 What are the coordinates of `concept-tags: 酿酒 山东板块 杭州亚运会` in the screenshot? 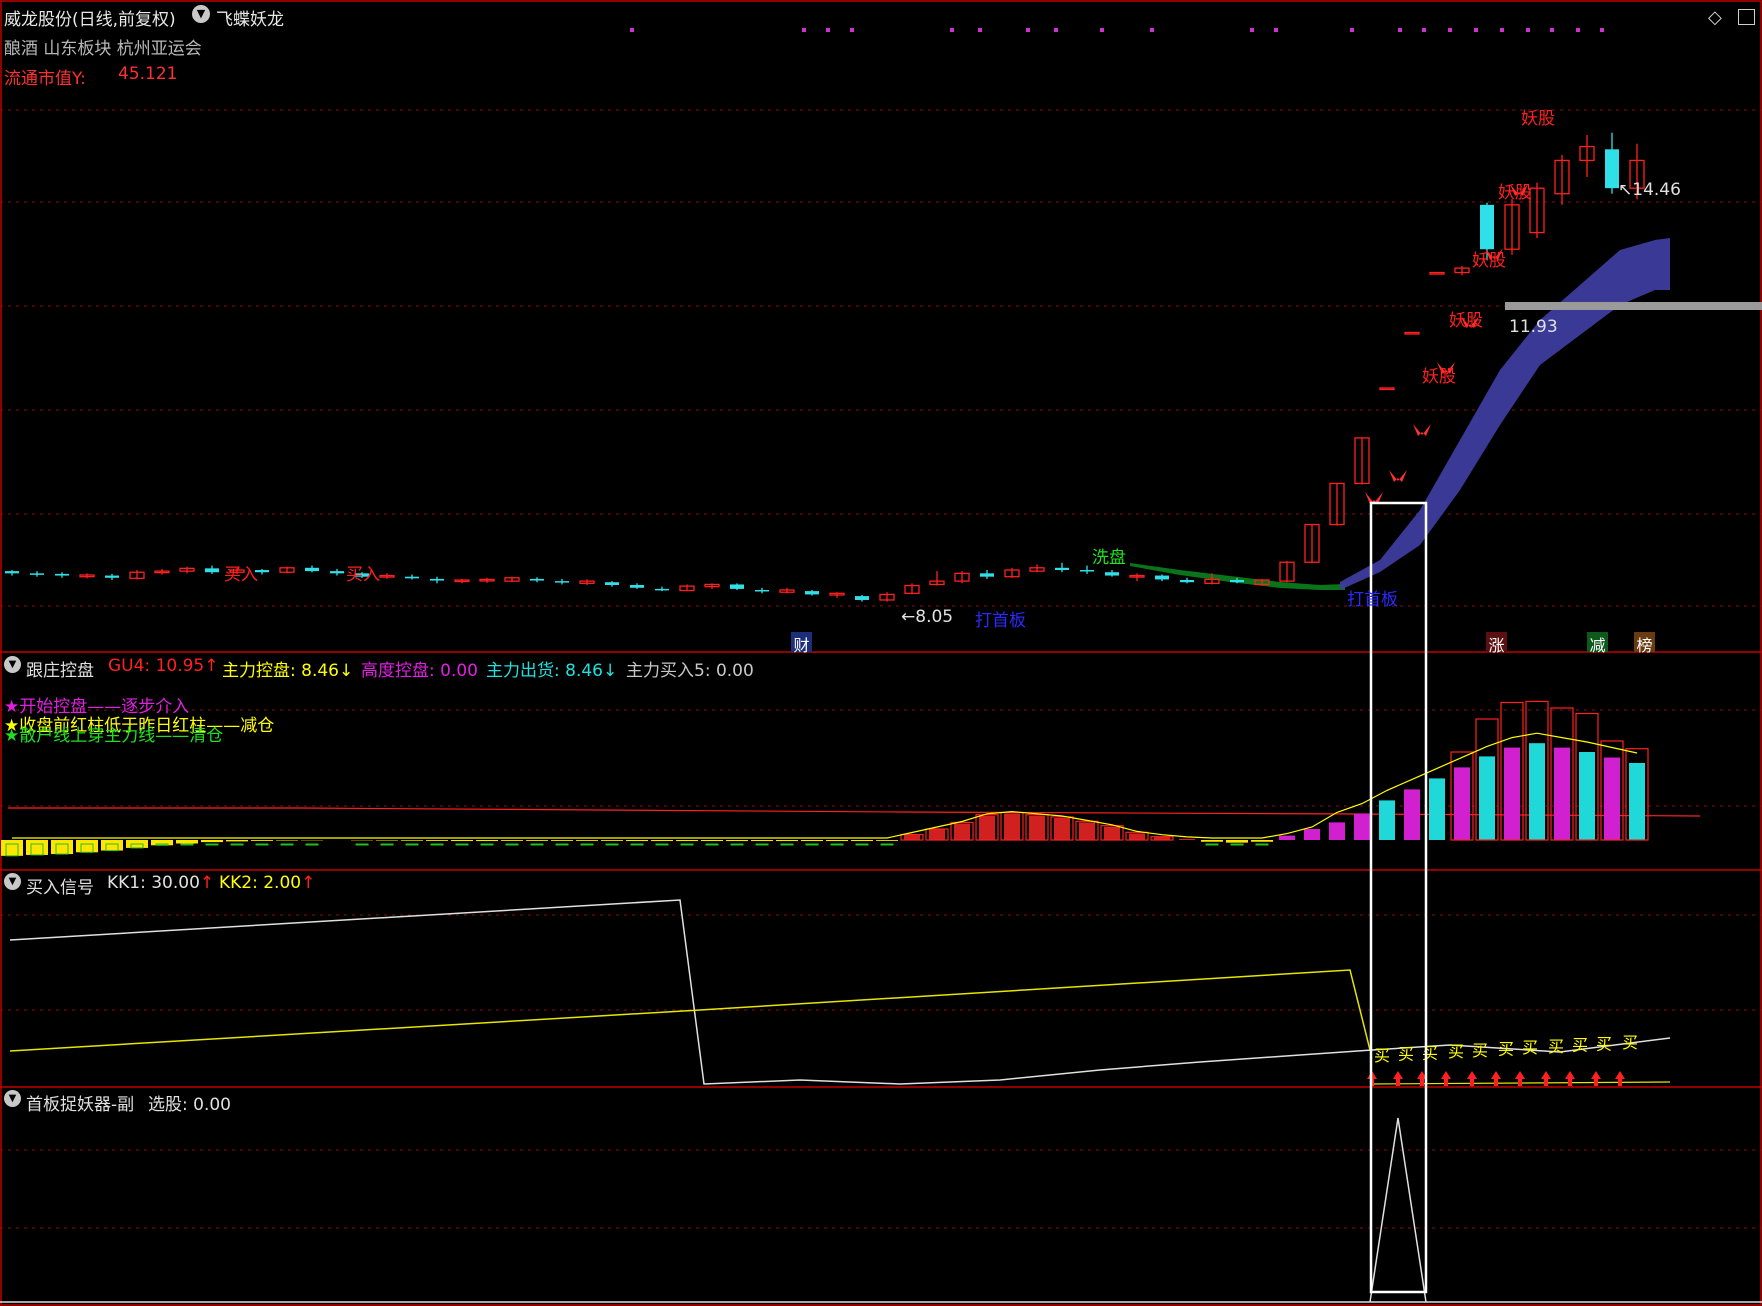 It's located at (103, 49).